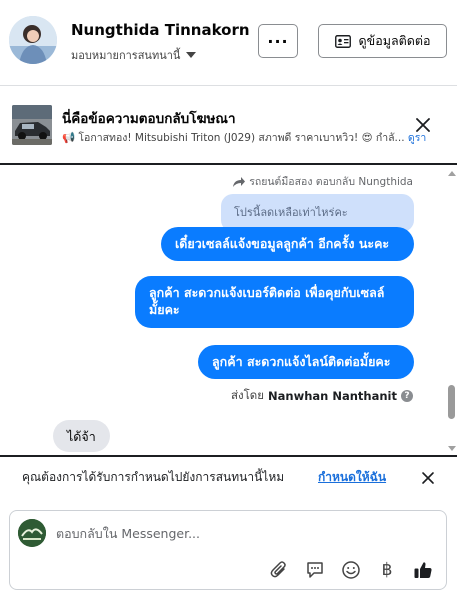 The width and height of the screenshot is (457, 594). I want to click on caret-down-icon, so click(191, 55).